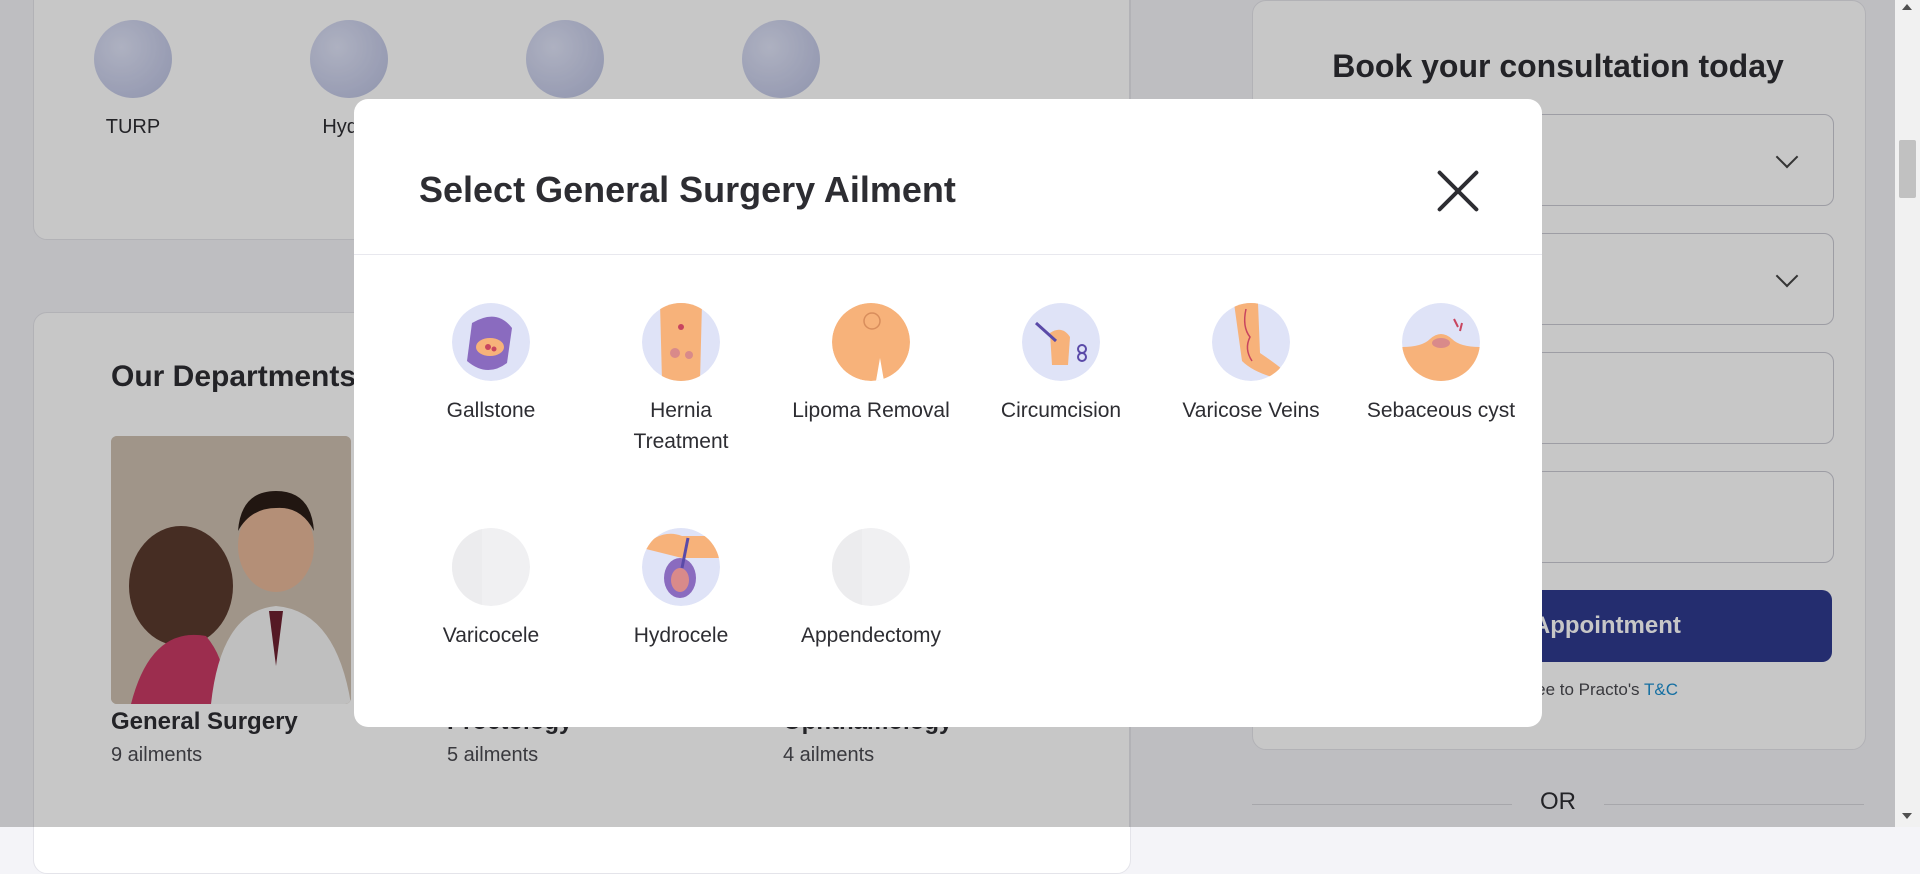  I want to click on ailment-name: Varicose Veins, so click(1251, 410).